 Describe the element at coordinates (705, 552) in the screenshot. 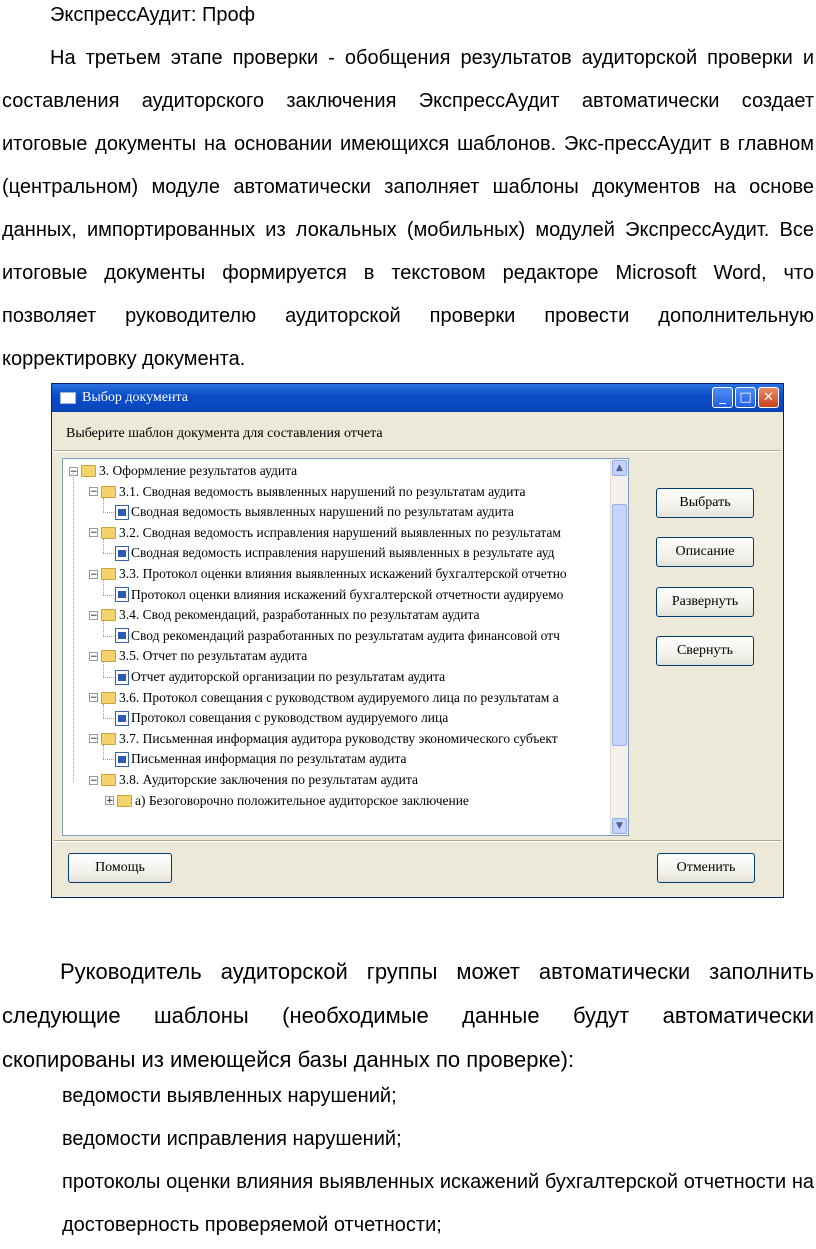

I see `description-button: Описание` at that location.